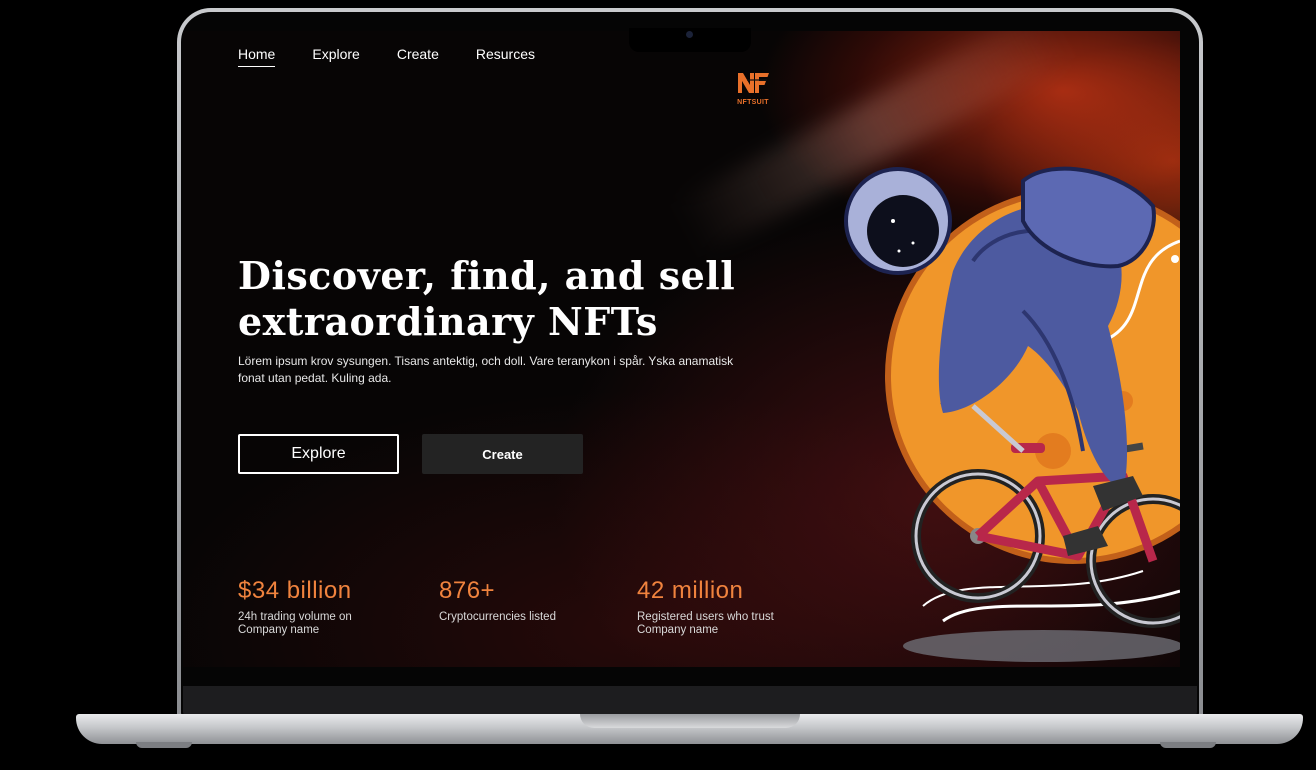 This screenshot has width=1316, height=770. Describe the element at coordinates (502, 454) in the screenshot. I see `create-button: Create` at that location.